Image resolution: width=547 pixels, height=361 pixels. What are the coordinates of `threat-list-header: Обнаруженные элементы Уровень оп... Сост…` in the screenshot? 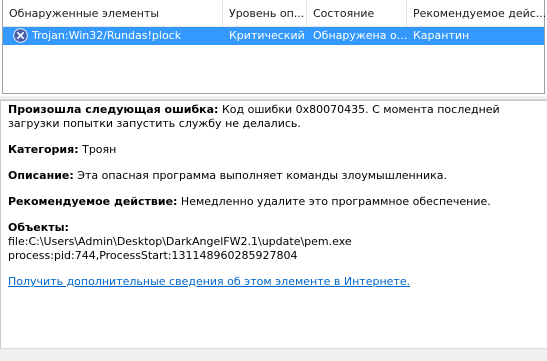 It's located at (274, 13).